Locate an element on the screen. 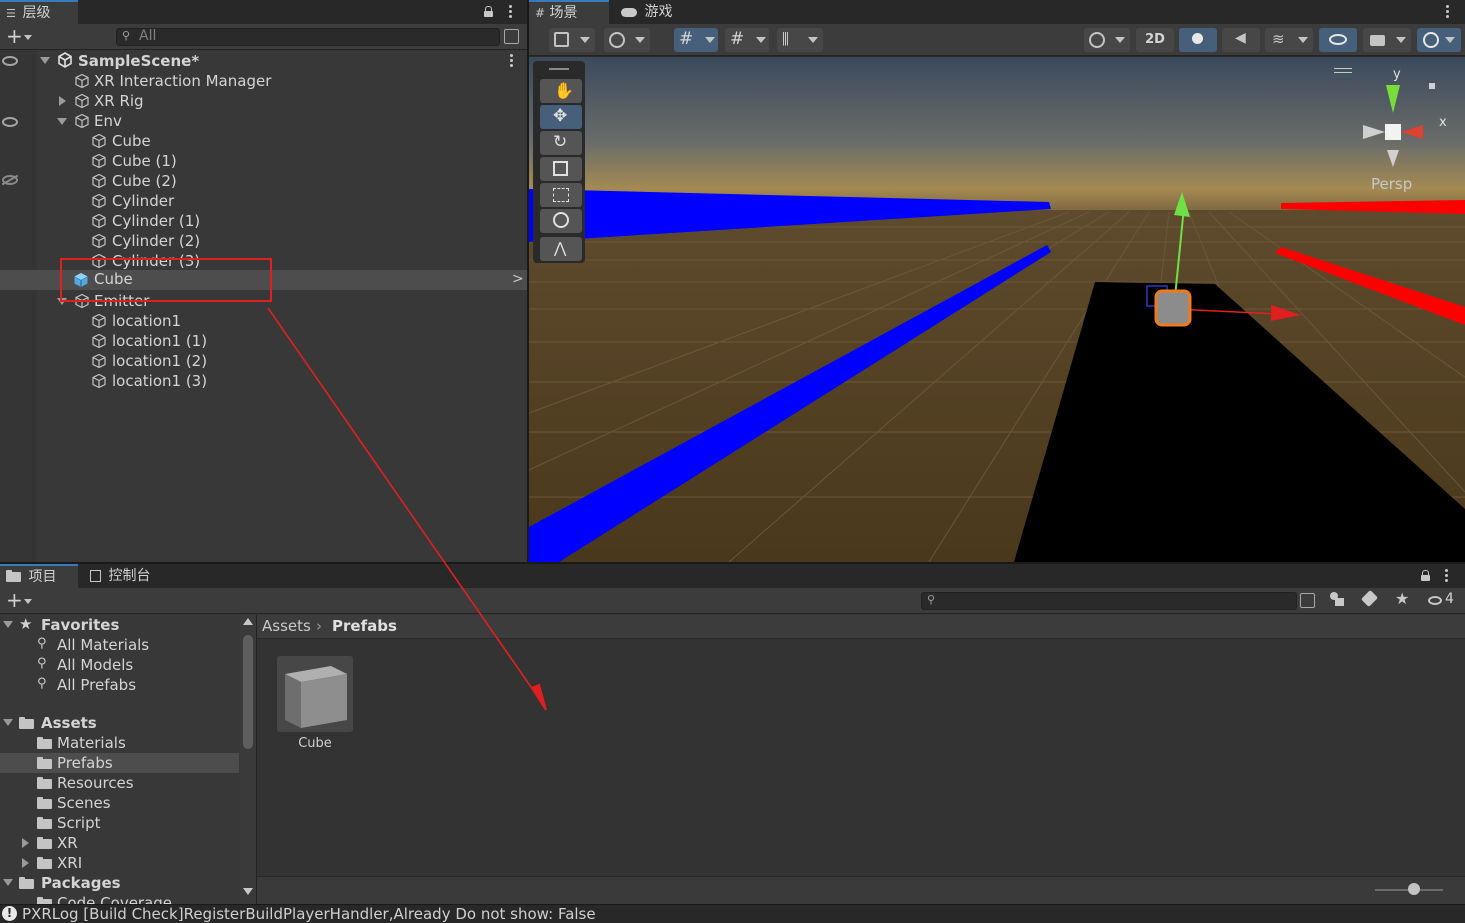  hierarchy-search-input: ⚲ All is located at coordinates (308, 37).